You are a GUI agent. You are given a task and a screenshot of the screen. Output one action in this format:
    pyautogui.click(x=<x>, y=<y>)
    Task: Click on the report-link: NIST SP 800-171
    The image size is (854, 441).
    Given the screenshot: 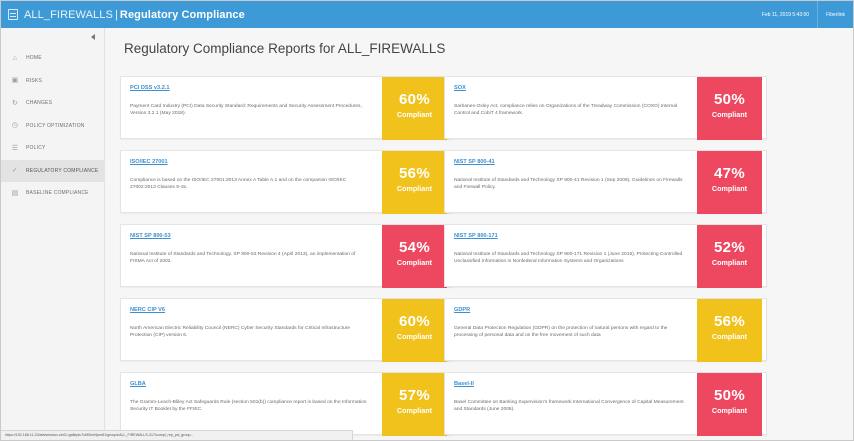 What is the action you would take?
    pyautogui.click(x=569, y=236)
    